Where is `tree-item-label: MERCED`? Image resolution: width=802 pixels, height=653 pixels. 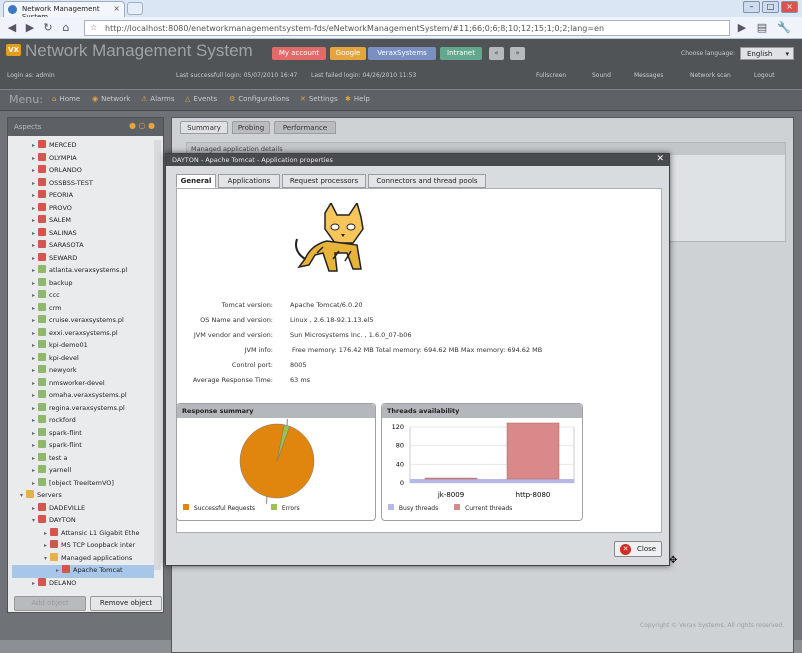
tree-item-label: MERCED is located at coordinates (63, 145).